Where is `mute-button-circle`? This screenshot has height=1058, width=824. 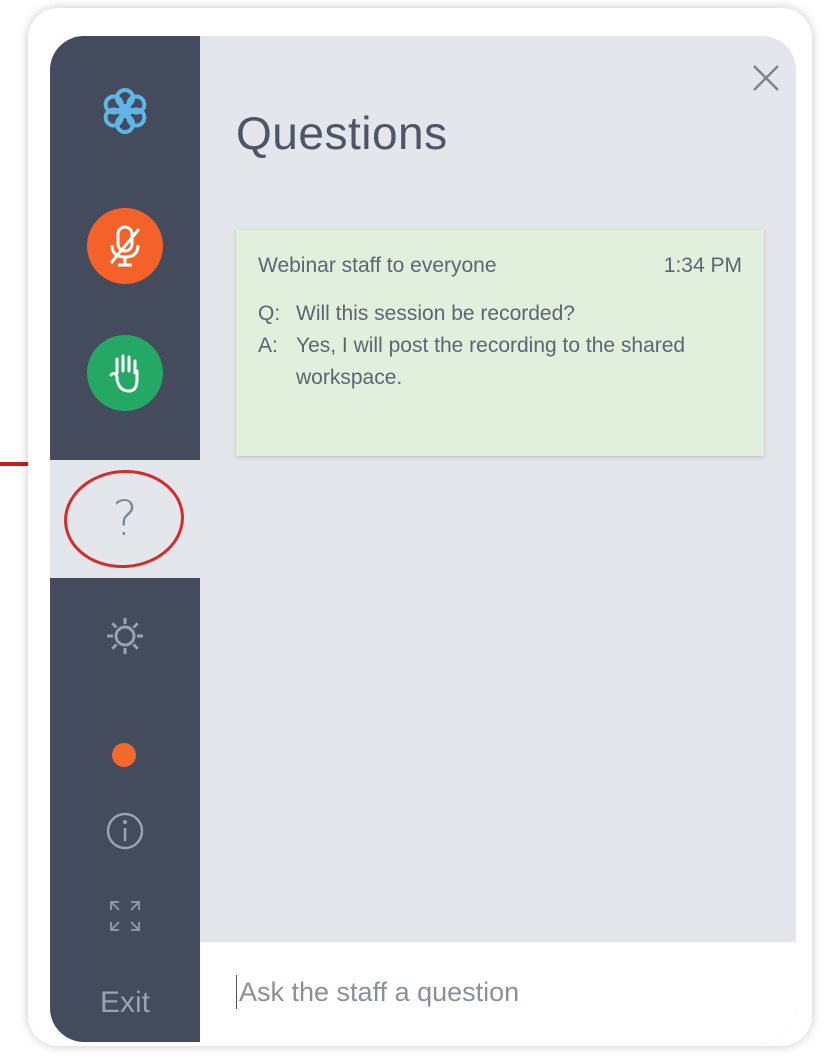 mute-button-circle is located at coordinates (125, 246).